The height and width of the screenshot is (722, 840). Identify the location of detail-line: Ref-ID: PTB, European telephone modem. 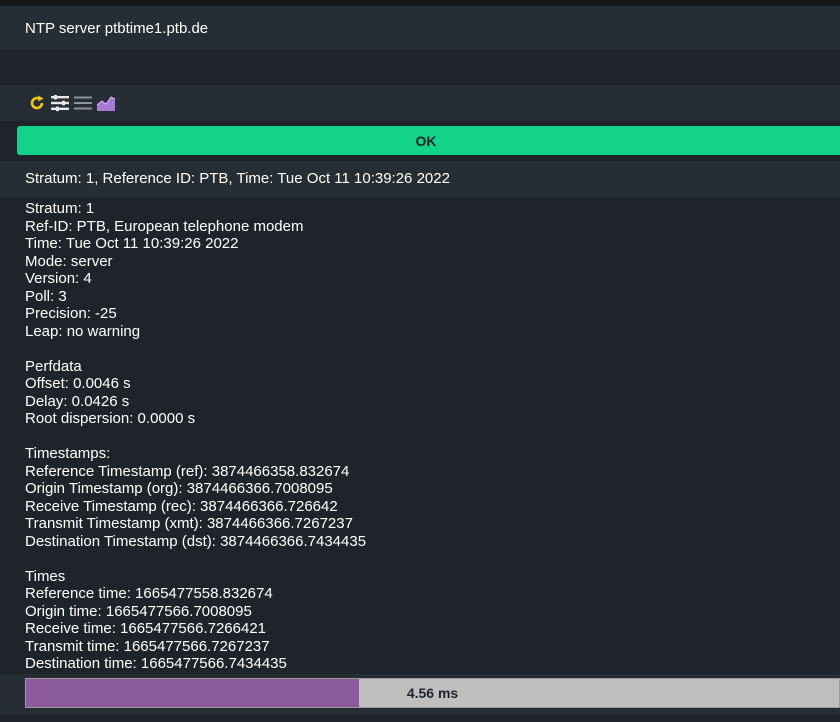
(164, 226).